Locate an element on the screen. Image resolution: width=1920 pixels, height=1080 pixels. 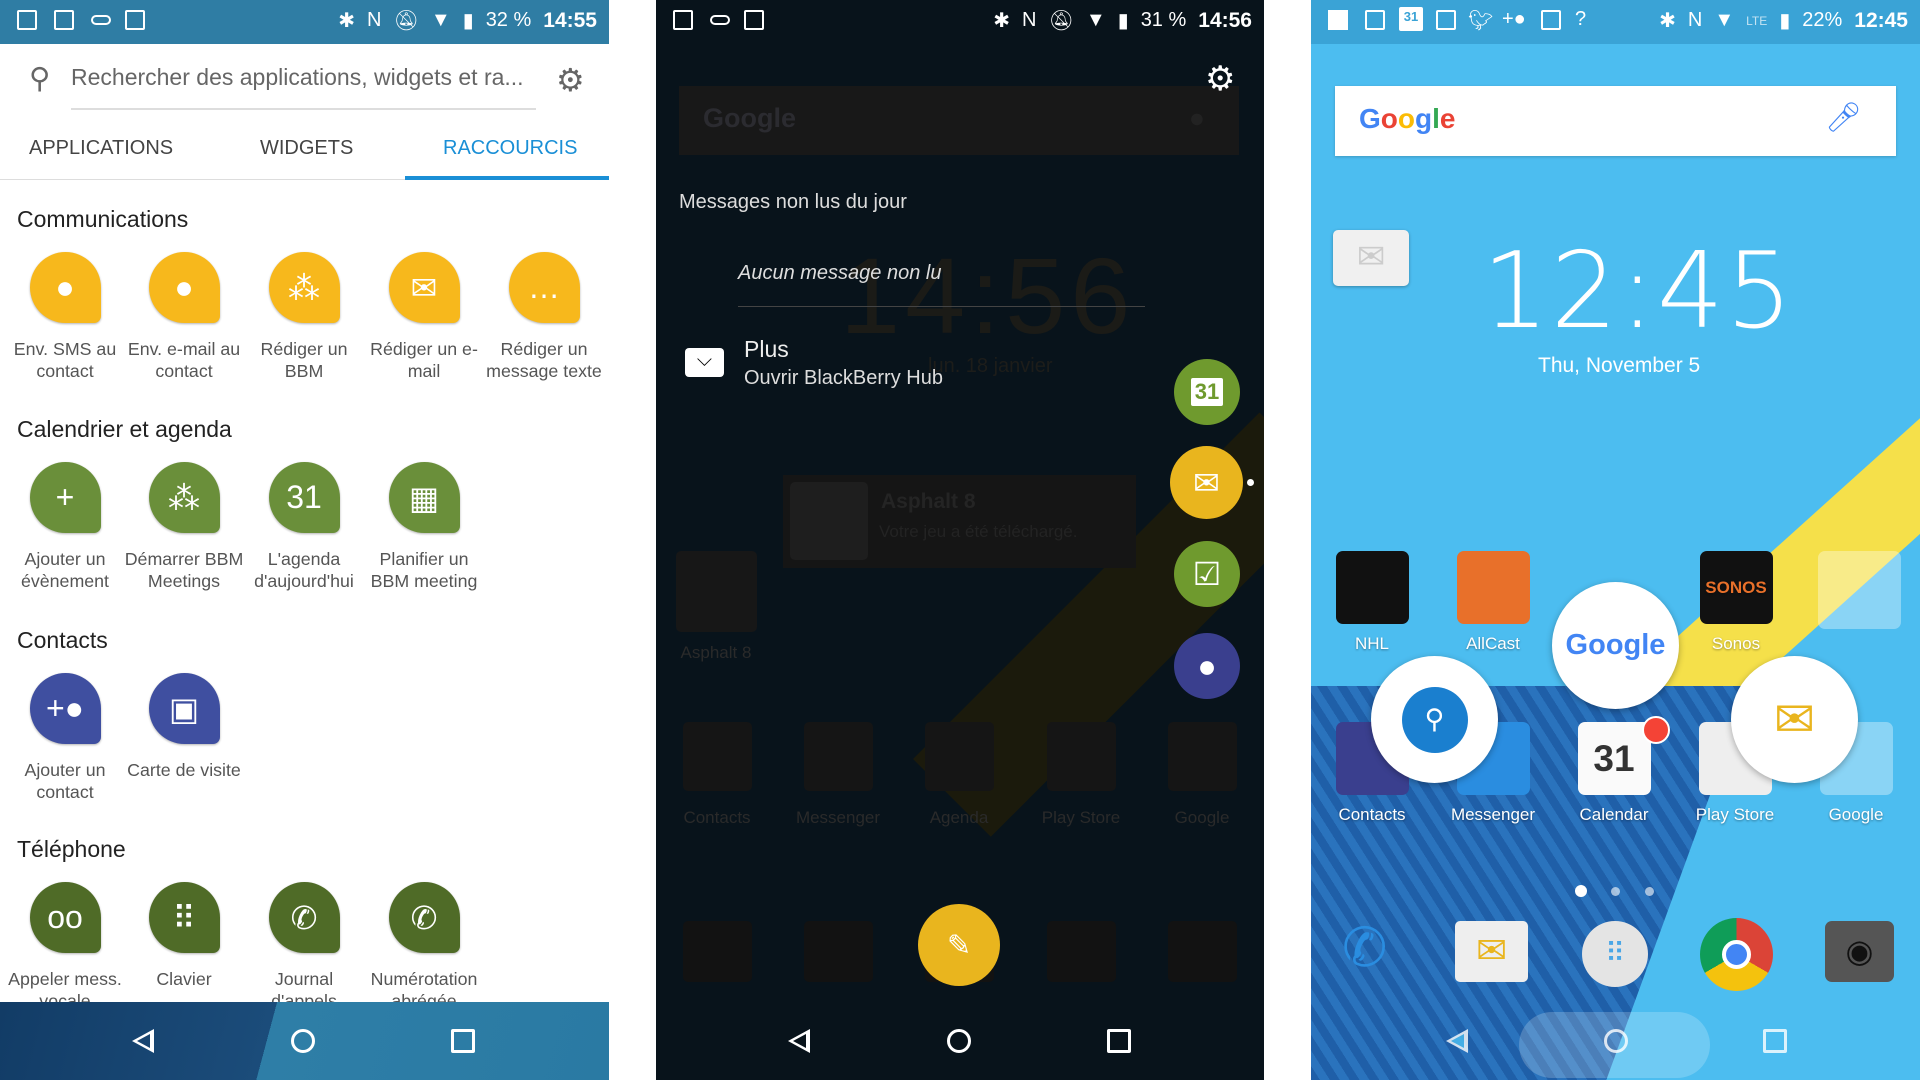
shortcut-item: … Rédiger un message texte is located at coordinates (544, 317).